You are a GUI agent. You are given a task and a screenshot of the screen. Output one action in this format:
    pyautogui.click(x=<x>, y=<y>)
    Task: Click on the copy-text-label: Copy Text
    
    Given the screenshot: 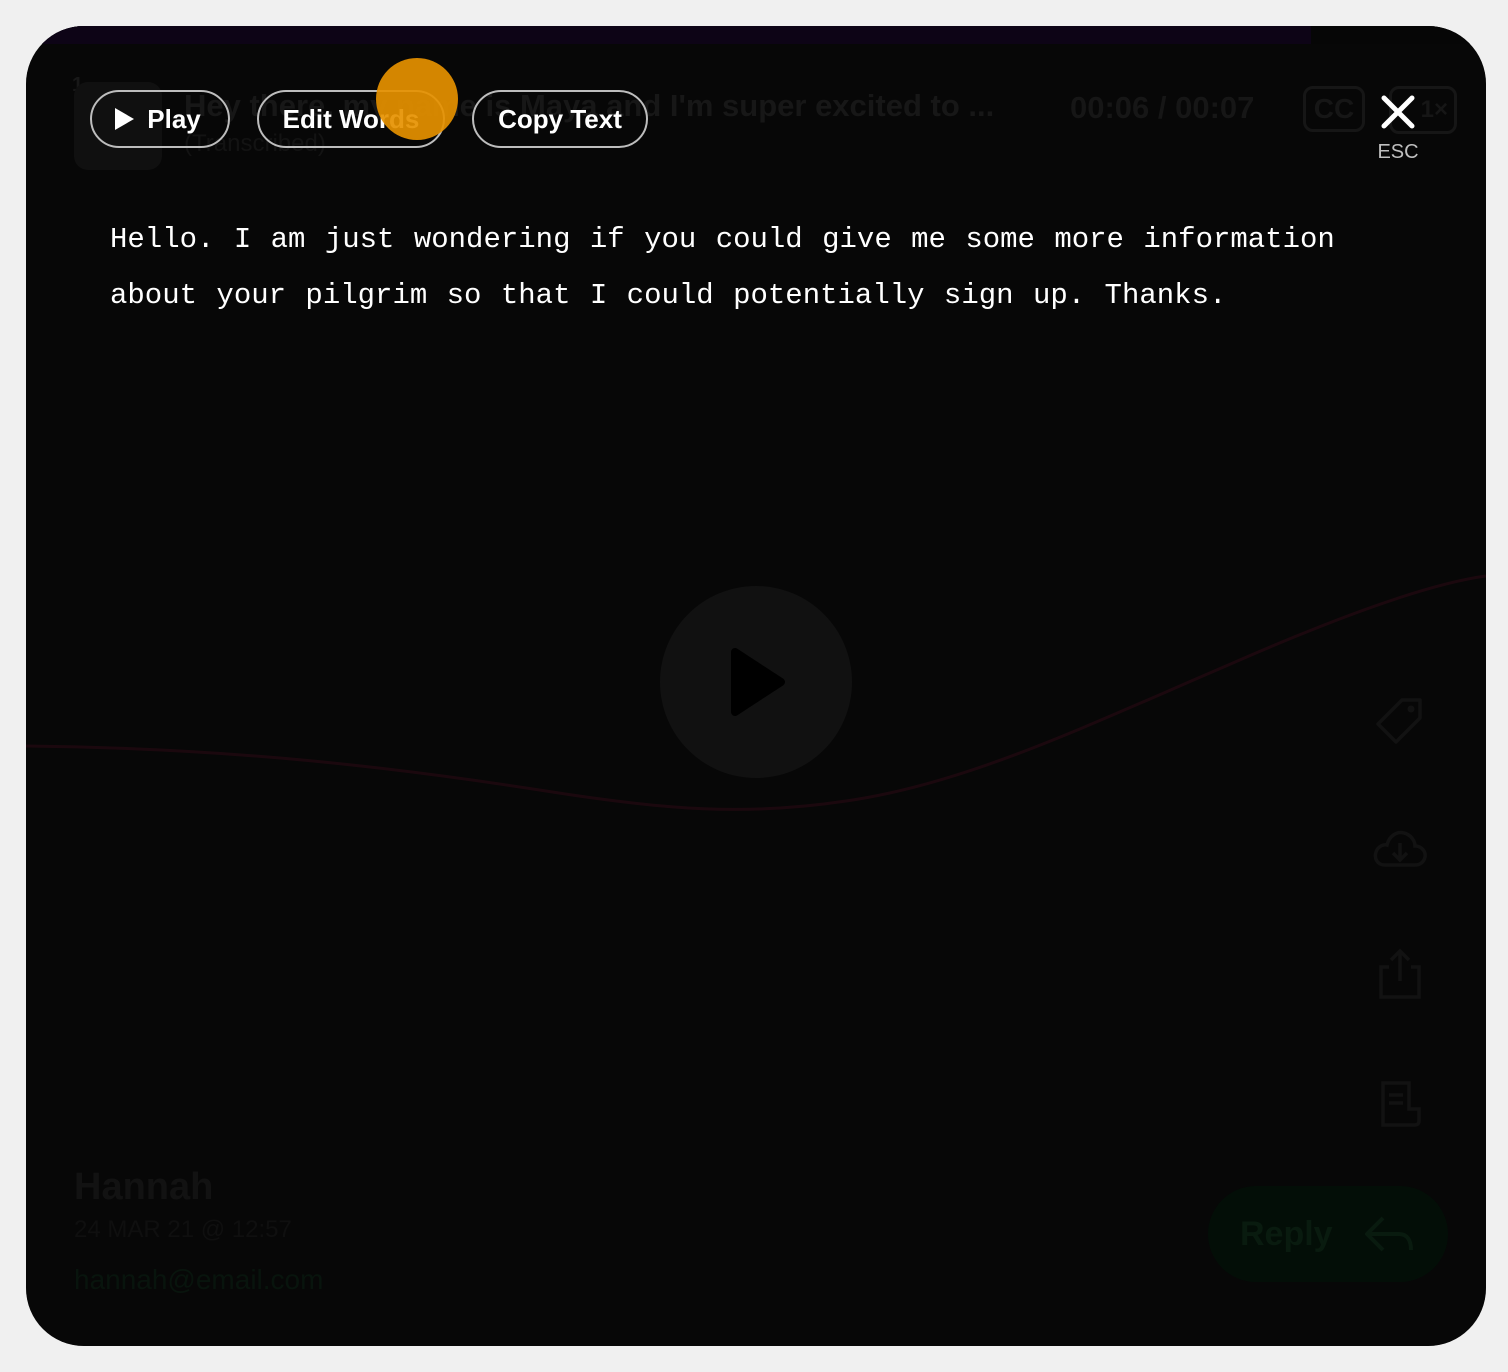 What is the action you would take?
    pyautogui.click(x=560, y=118)
    